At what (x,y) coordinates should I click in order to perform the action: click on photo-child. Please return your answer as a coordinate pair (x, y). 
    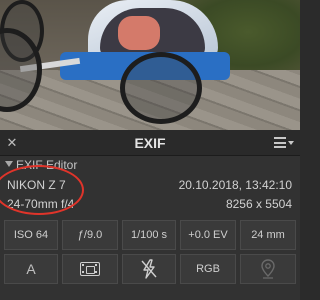
    Looking at the image, I should click on (139, 33).